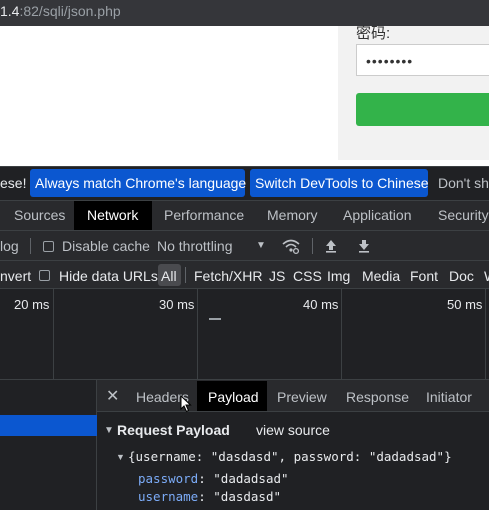 Image resolution: width=489 pixels, height=510 pixels. I want to click on mouse-cursor-icon, so click(186, 405).